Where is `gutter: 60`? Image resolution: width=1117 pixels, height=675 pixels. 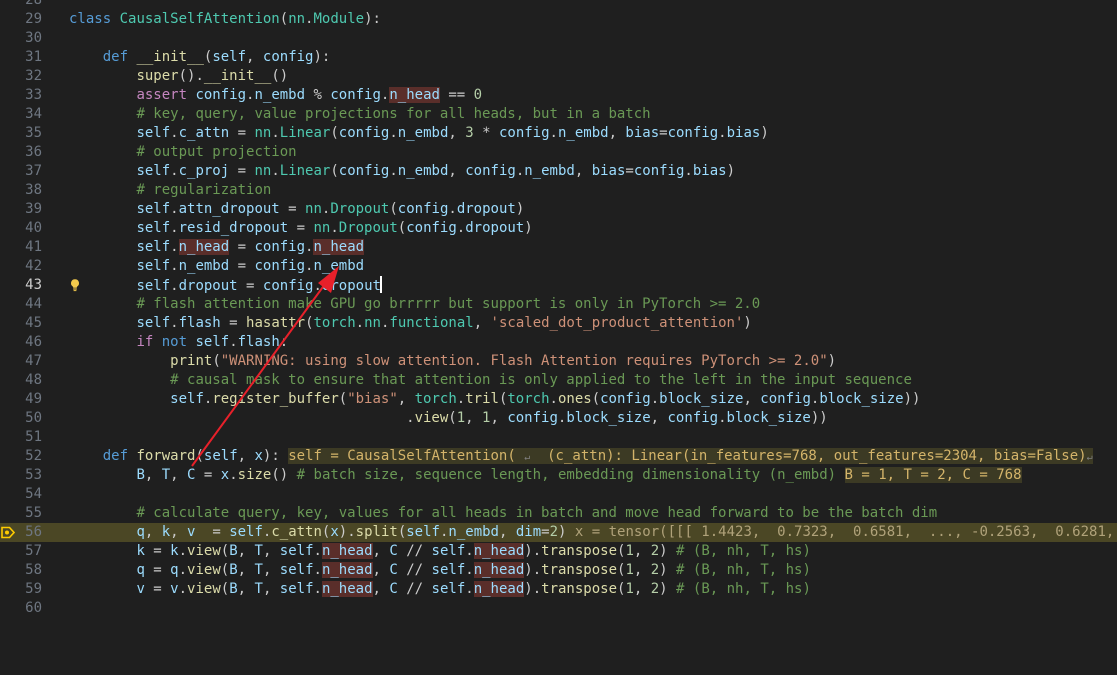
gutter: 60 is located at coordinates (32, 608).